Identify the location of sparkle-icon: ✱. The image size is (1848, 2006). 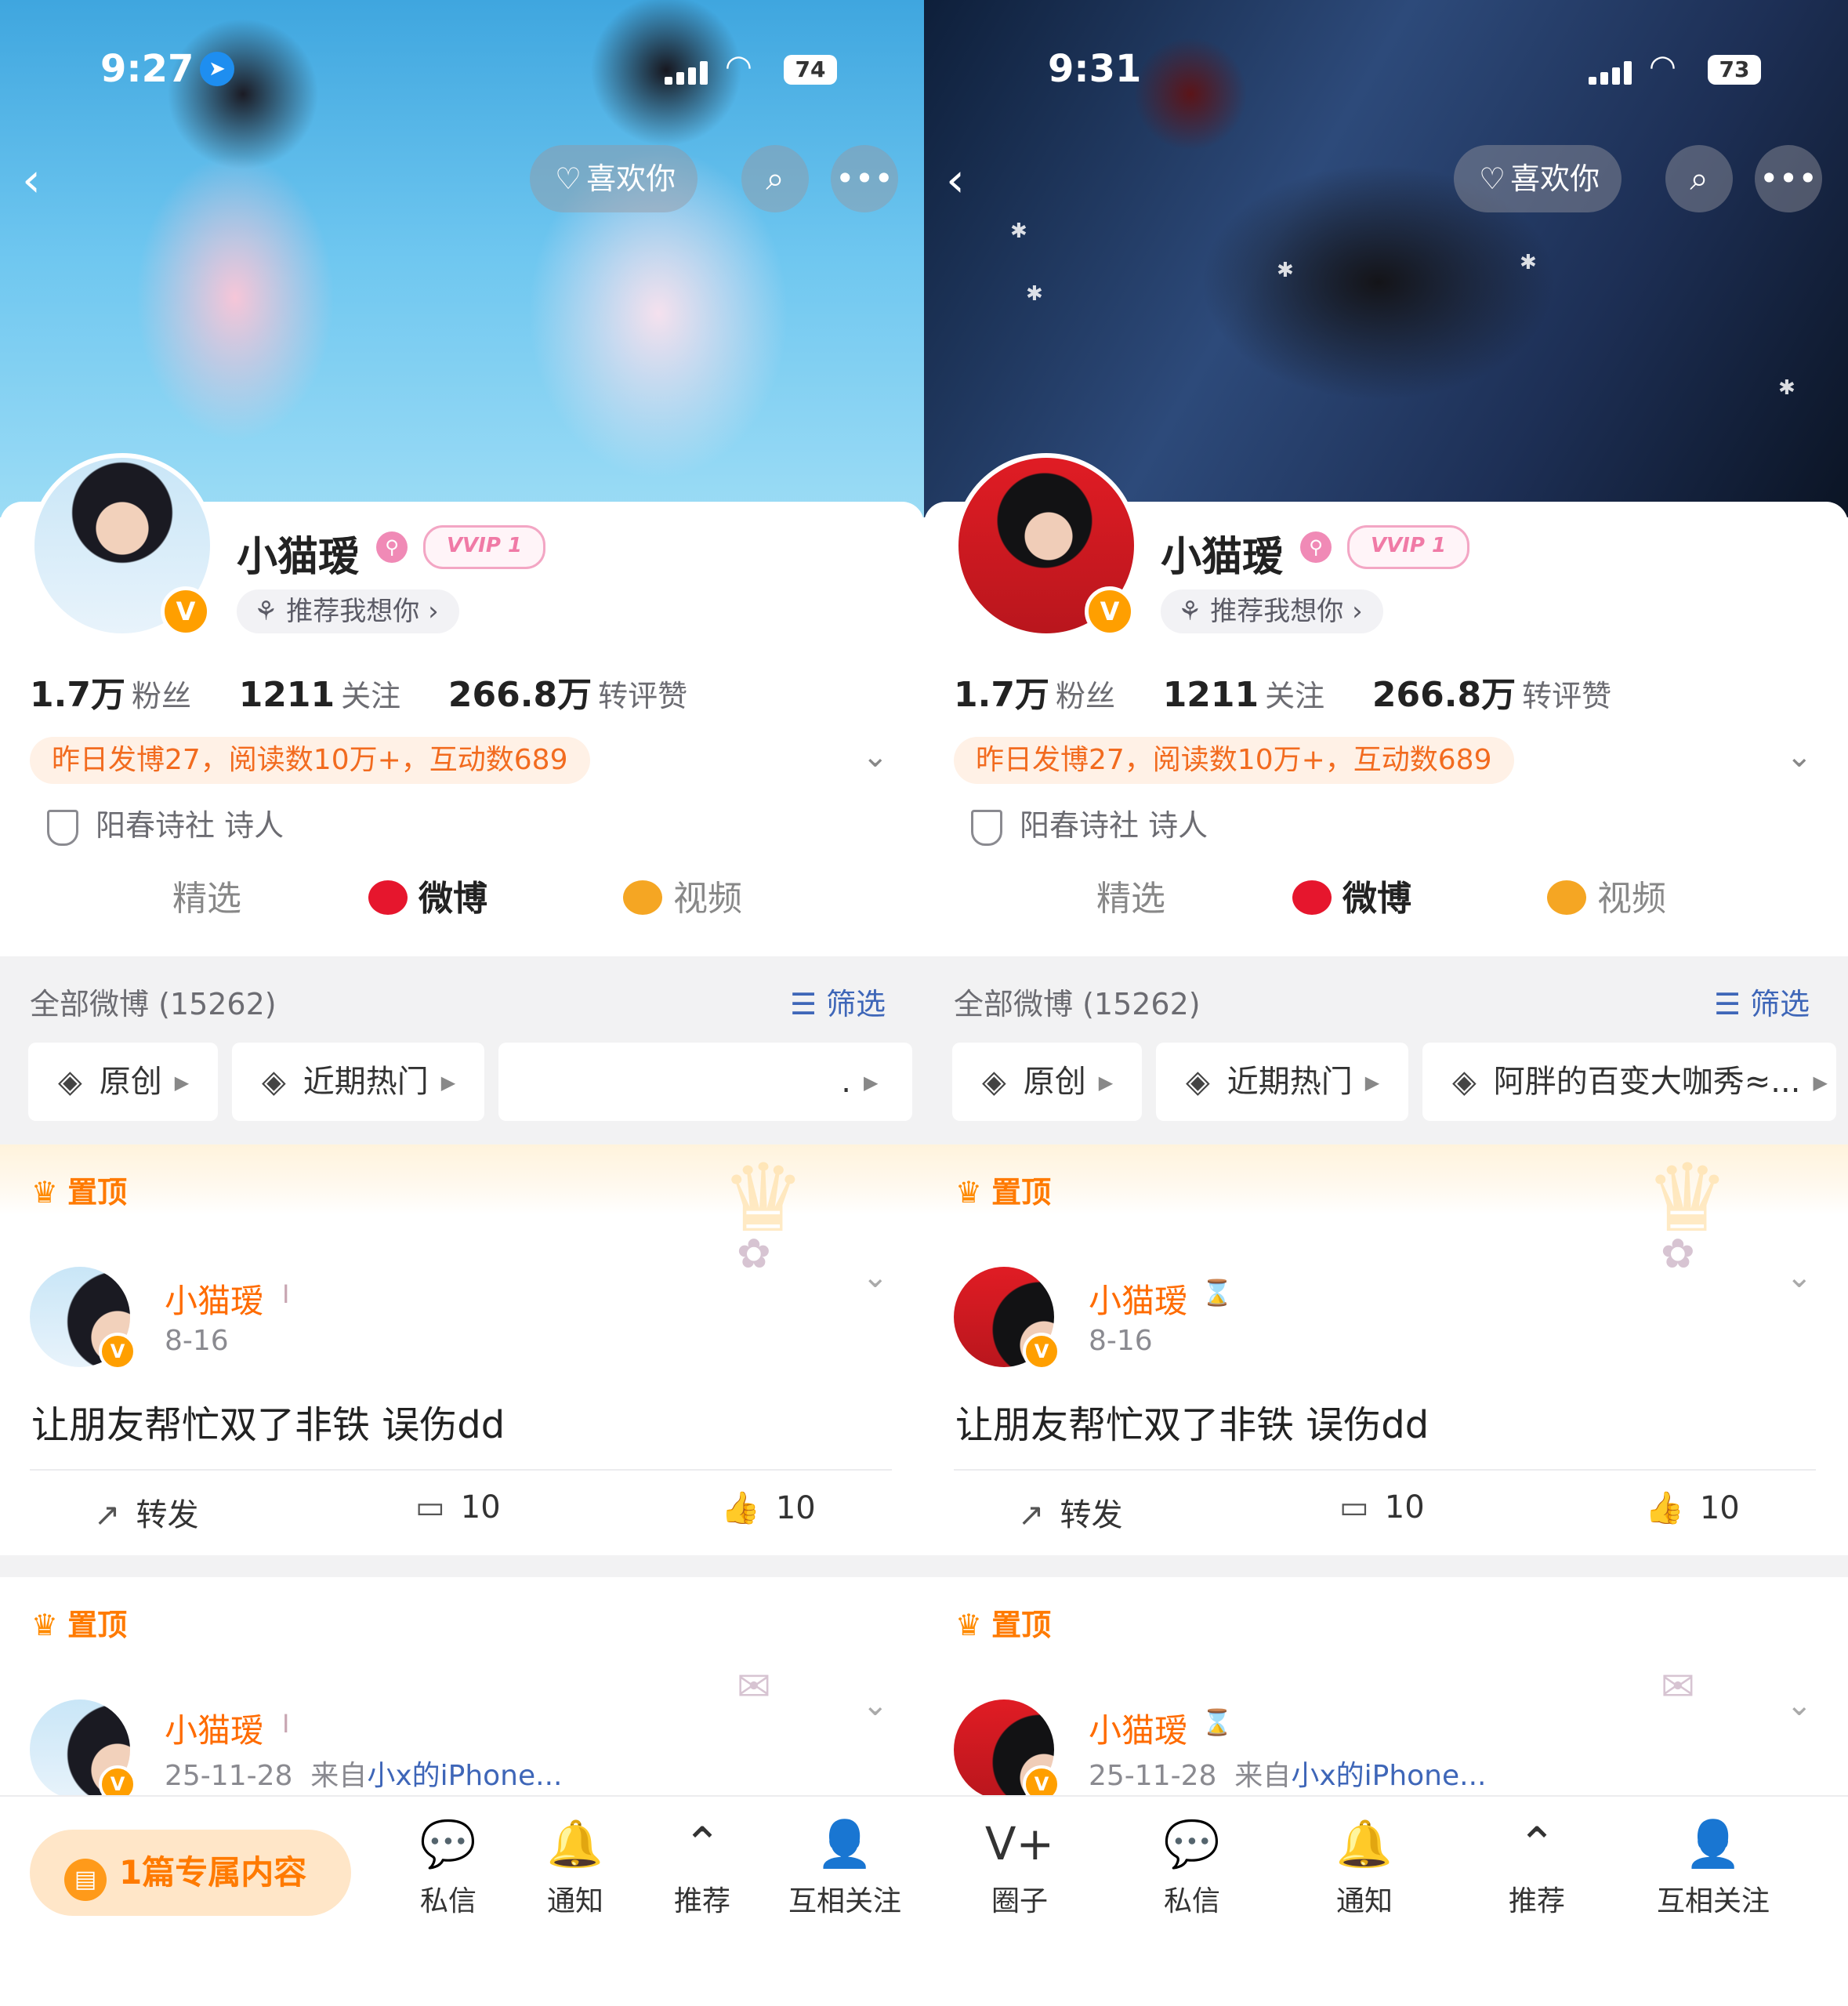
(1285, 270).